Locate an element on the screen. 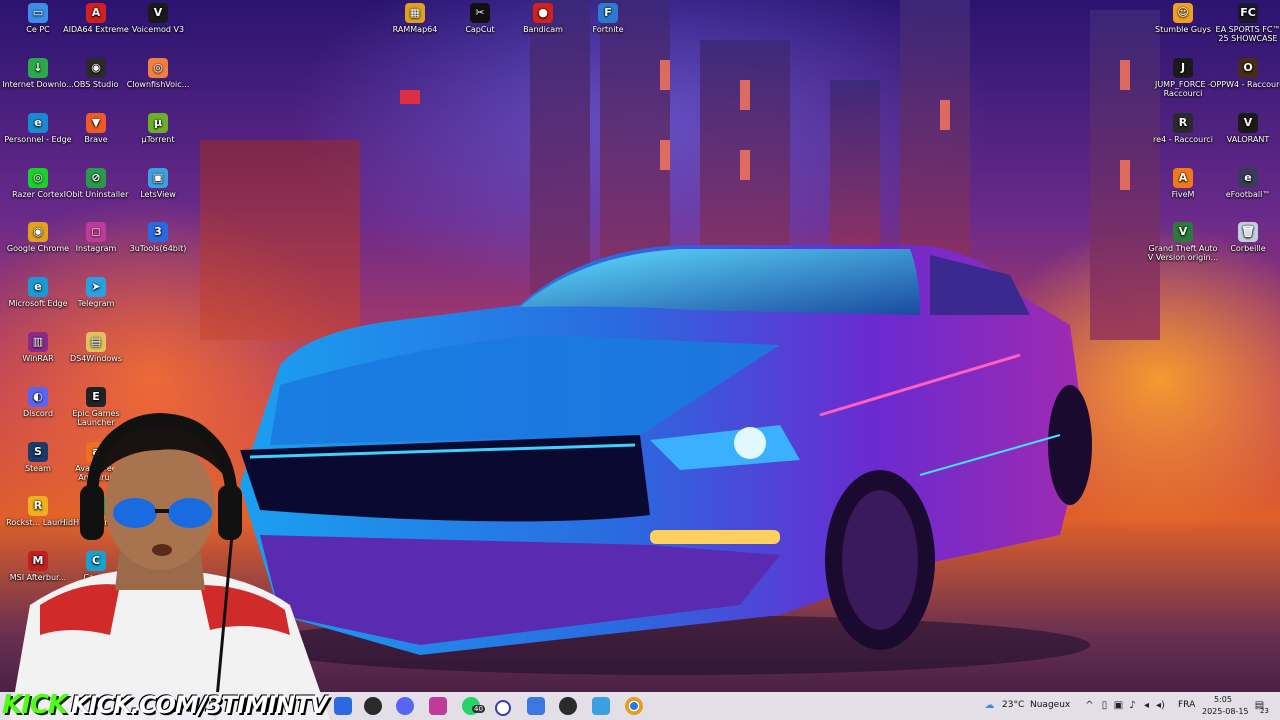  app-icon: ▼ is located at coordinates (96, 123).